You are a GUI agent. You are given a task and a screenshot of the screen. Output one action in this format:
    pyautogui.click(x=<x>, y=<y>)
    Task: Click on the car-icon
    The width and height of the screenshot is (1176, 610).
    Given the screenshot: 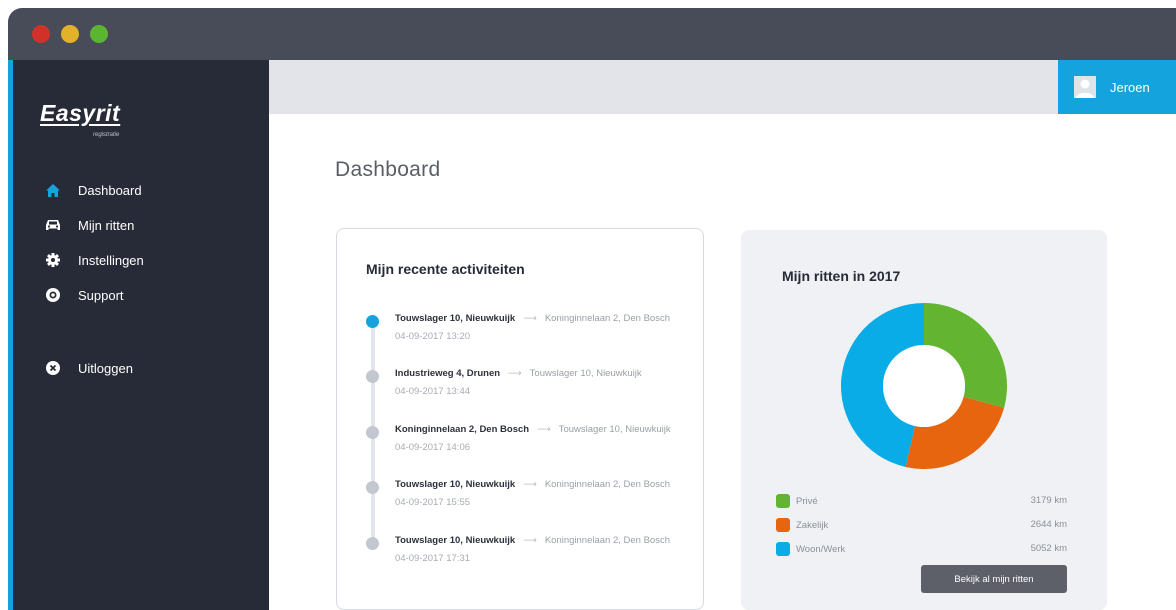 What is the action you would take?
    pyautogui.click(x=53, y=225)
    